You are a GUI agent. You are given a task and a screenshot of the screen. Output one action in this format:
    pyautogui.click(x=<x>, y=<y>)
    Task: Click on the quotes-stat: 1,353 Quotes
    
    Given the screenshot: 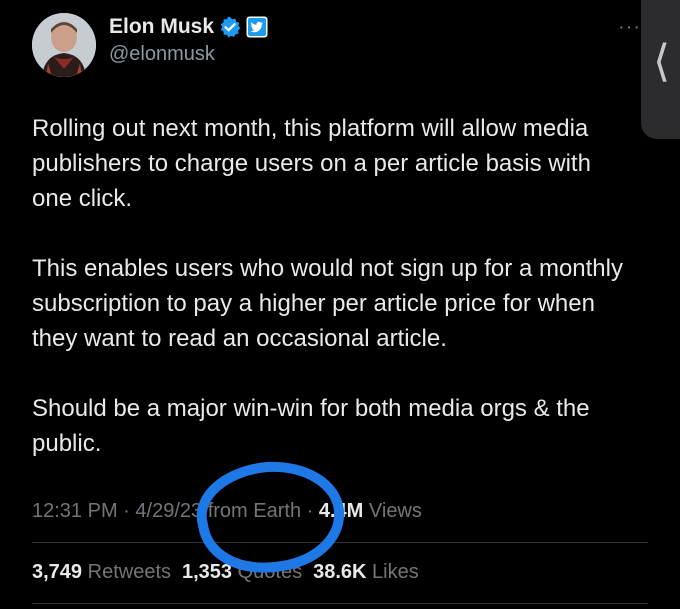 What is the action you would take?
    pyautogui.click(x=242, y=572)
    